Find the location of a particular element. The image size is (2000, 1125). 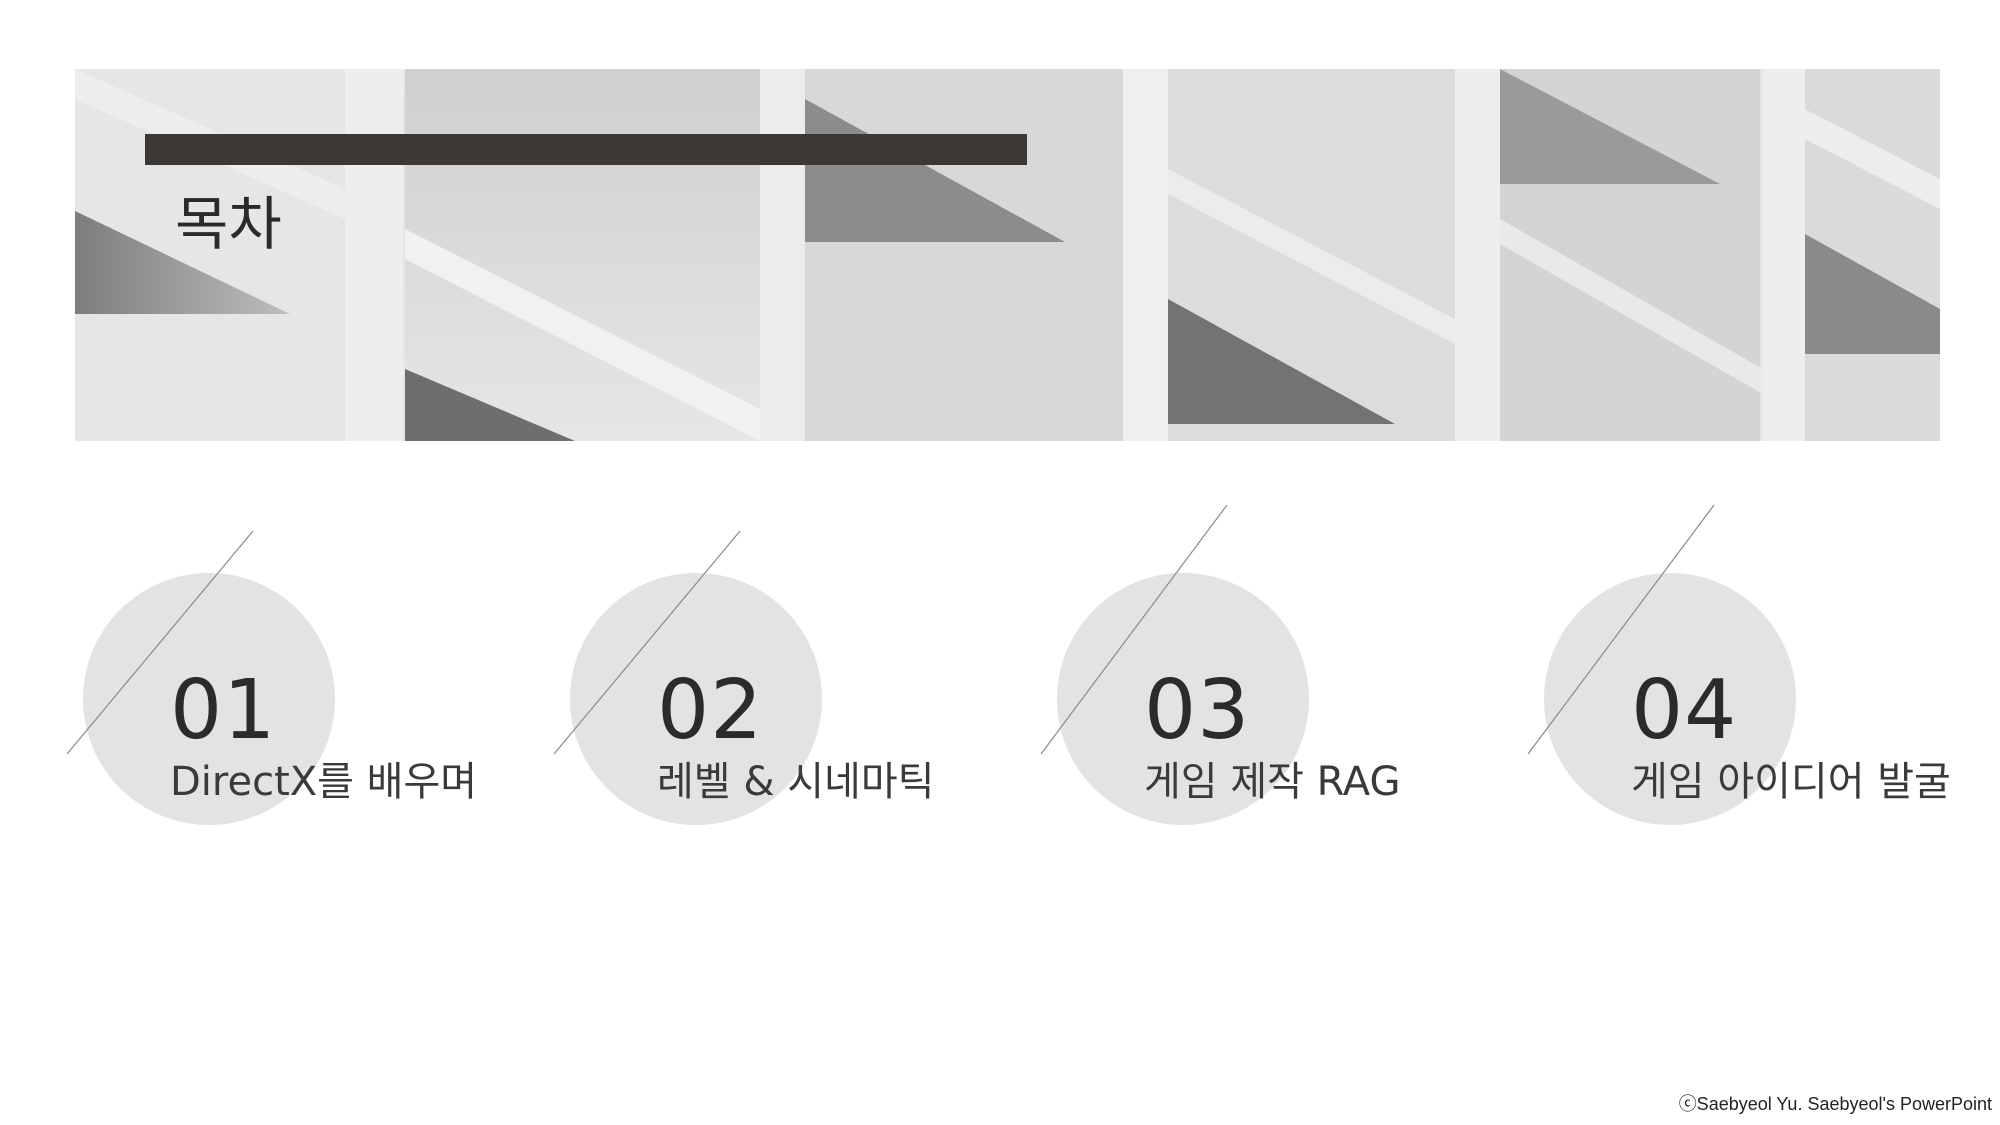

item-number: 02 is located at coordinates (710, 710).